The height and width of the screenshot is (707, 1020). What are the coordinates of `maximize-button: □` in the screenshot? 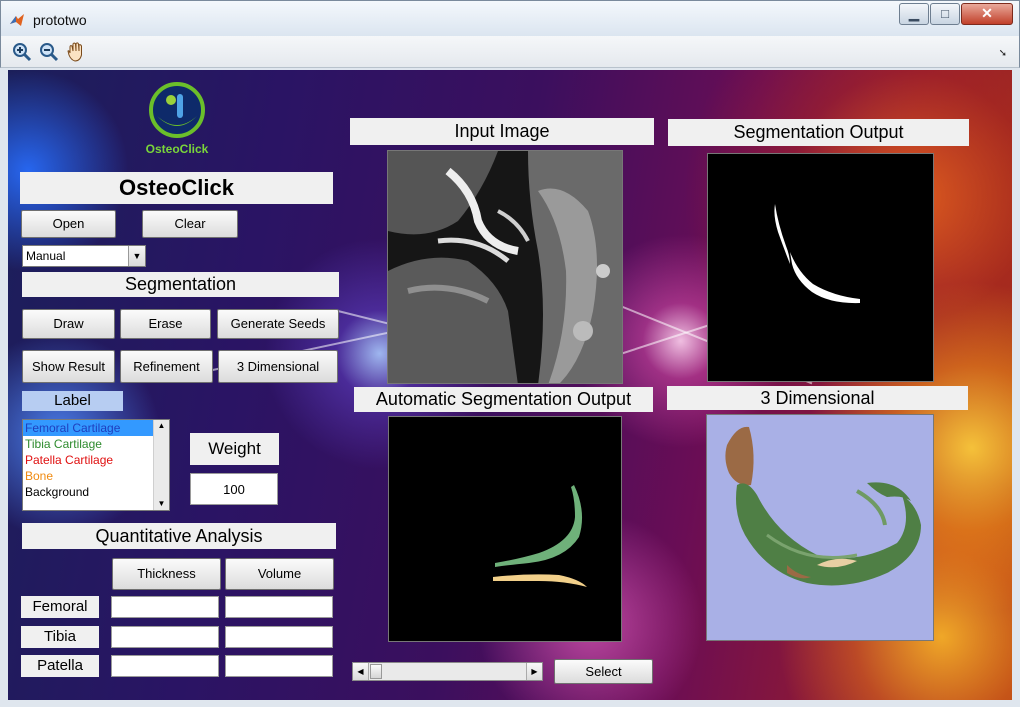 It's located at (945, 14).